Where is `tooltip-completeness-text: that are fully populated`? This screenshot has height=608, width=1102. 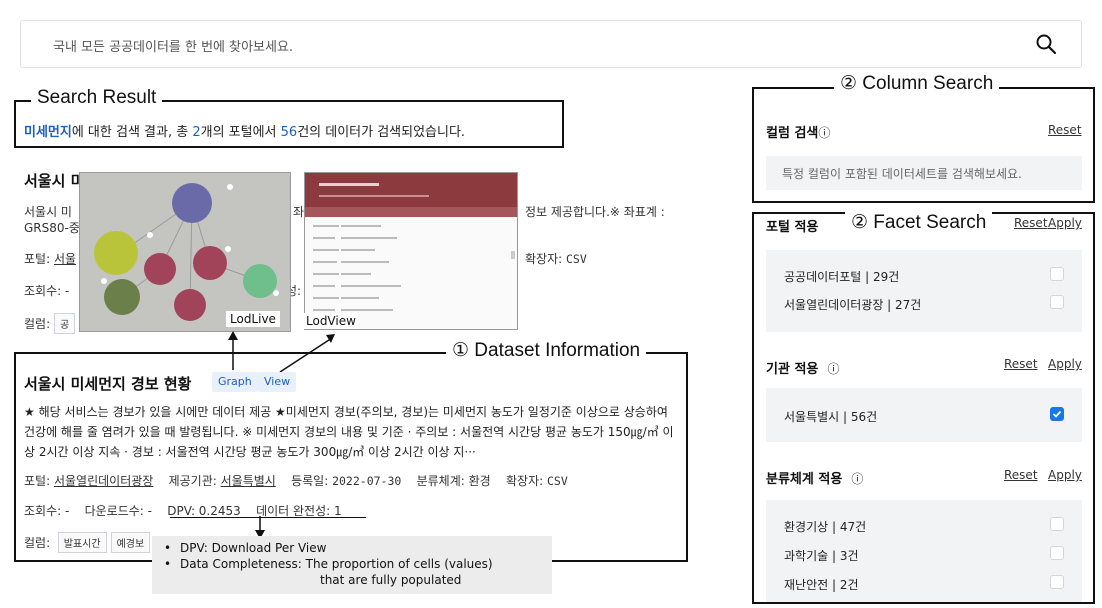 tooltip-completeness-text: that are fully populated is located at coordinates (391, 580).